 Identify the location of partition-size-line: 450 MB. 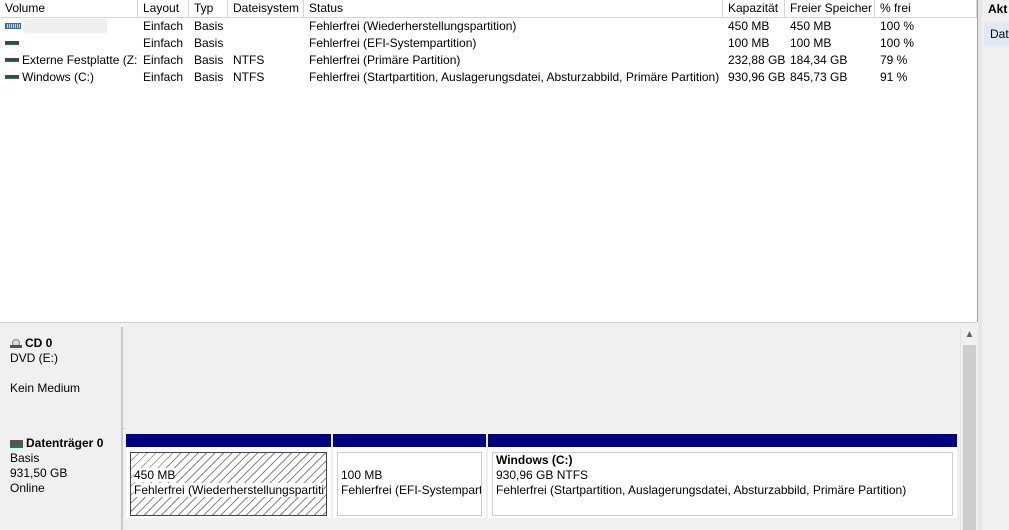
(230, 475).